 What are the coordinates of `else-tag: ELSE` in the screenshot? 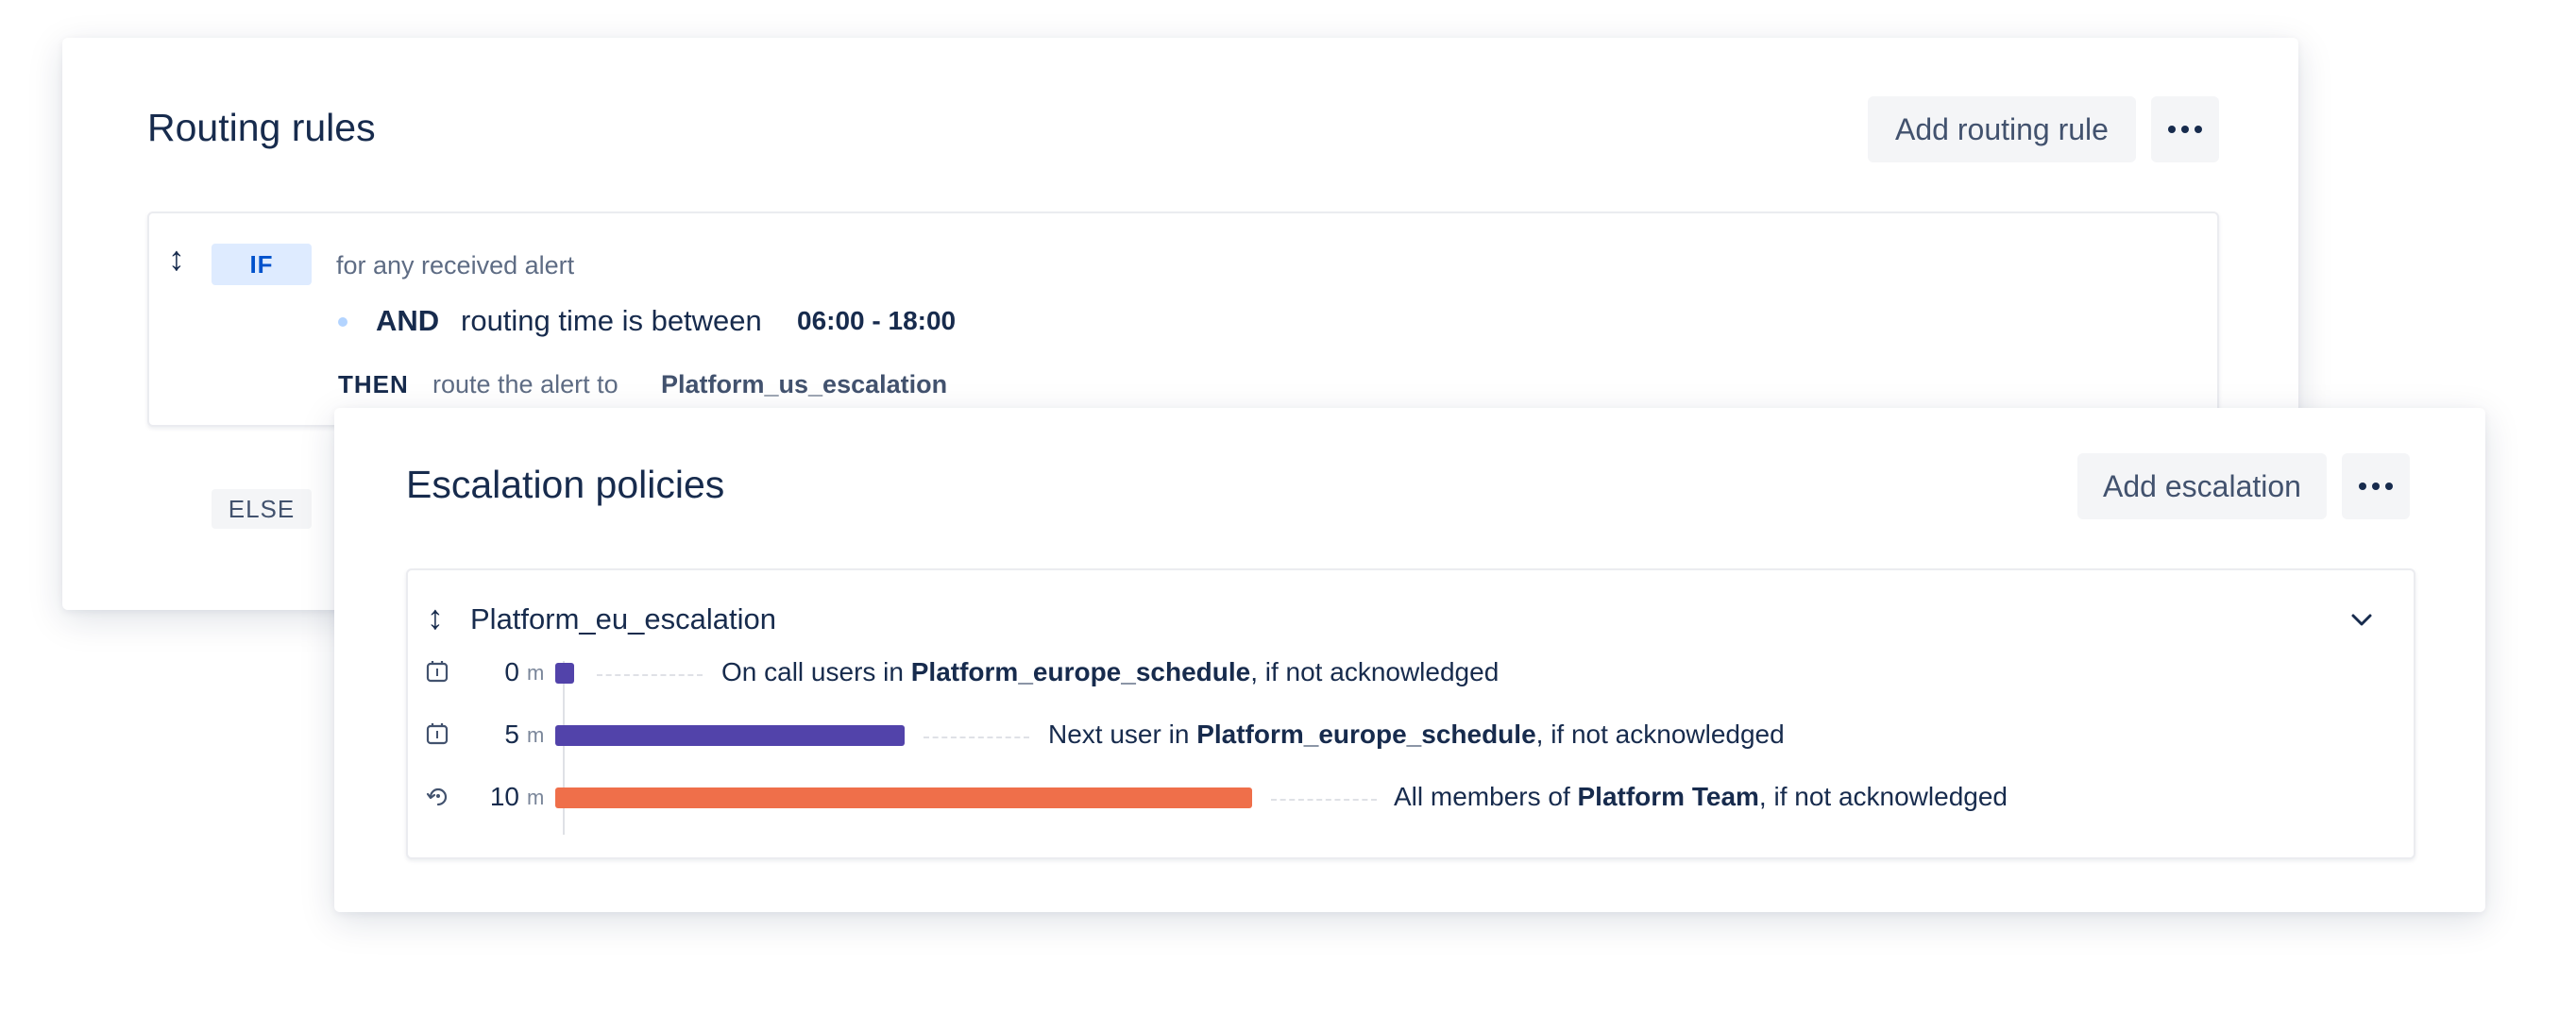 It's located at (262, 509).